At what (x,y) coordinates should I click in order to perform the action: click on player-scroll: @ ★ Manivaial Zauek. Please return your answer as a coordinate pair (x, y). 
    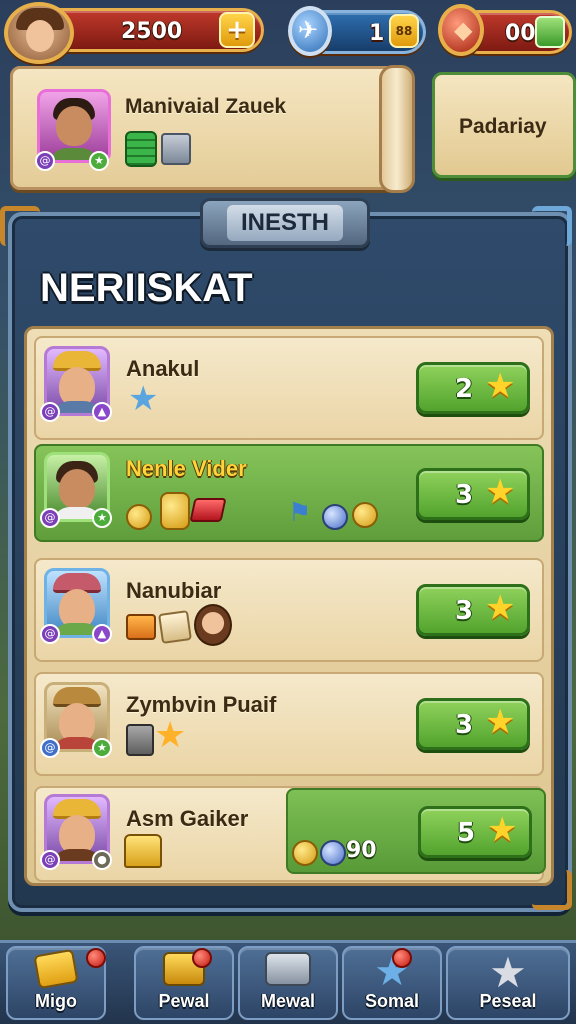
    Looking at the image, I should click on (212, 129).